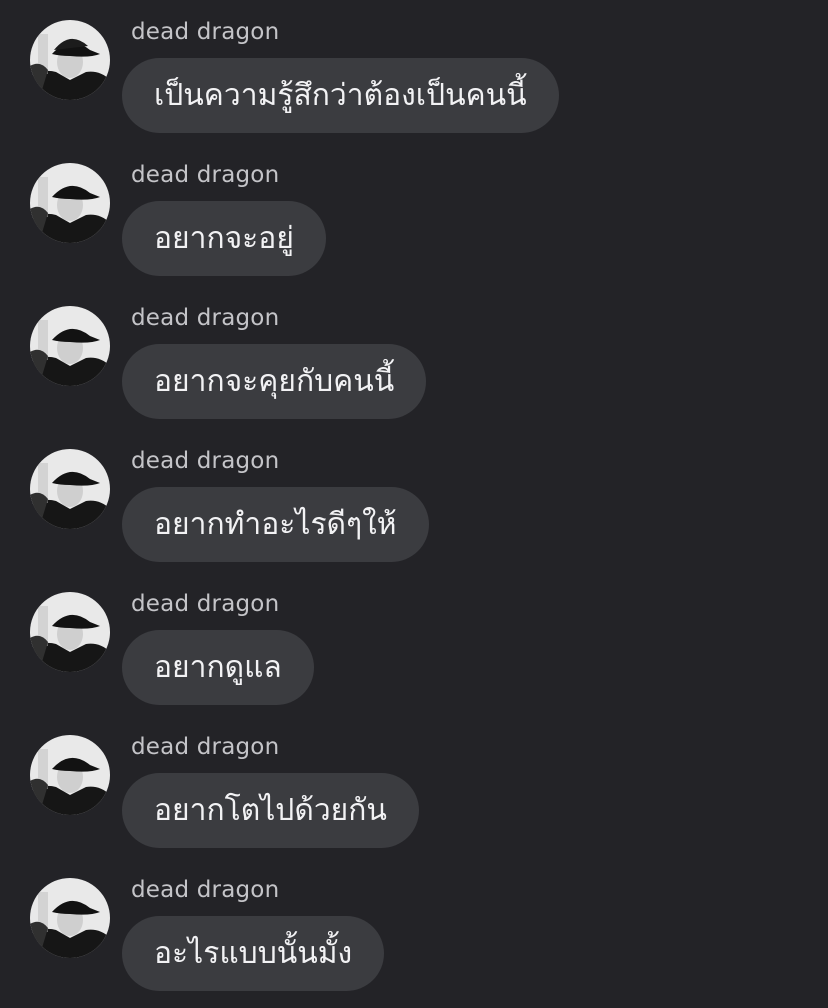 Image resolution: width=828 pixels, height=1008 pixels. I want to click on message-row: dead dragon อะไรแบบนั้นมั้ง, so click(414, 929).